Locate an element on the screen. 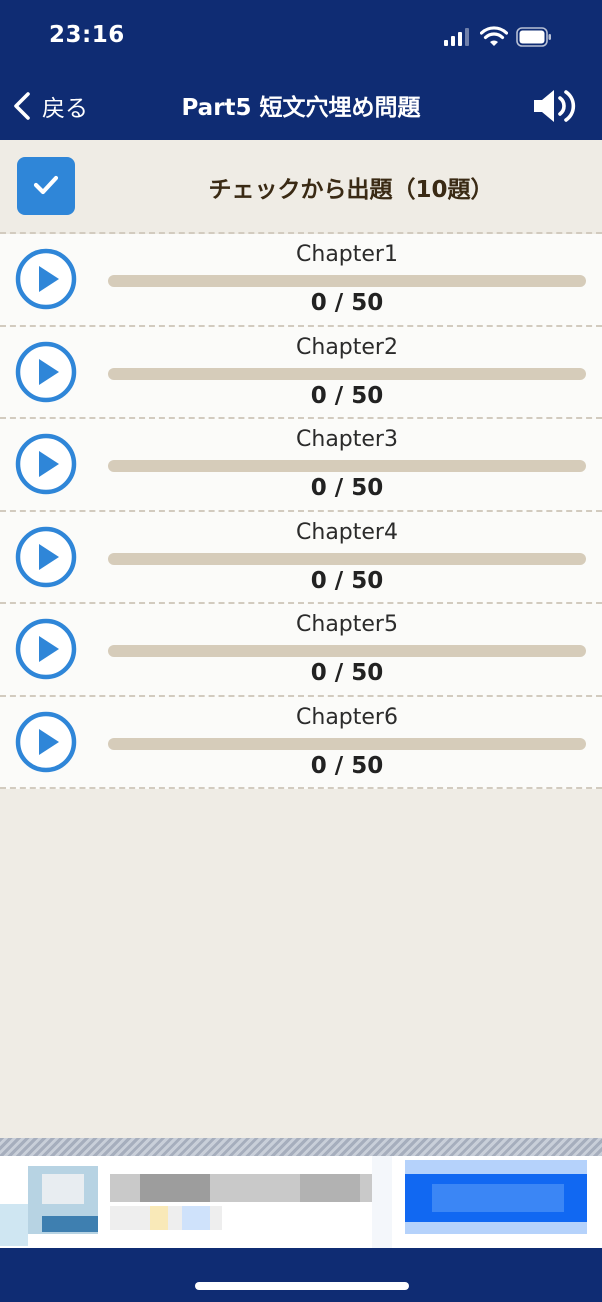 This screenshot has width=602, height=1302. chapter-row: Chapter2 0 / 50 is located at coordinates (301, 372).